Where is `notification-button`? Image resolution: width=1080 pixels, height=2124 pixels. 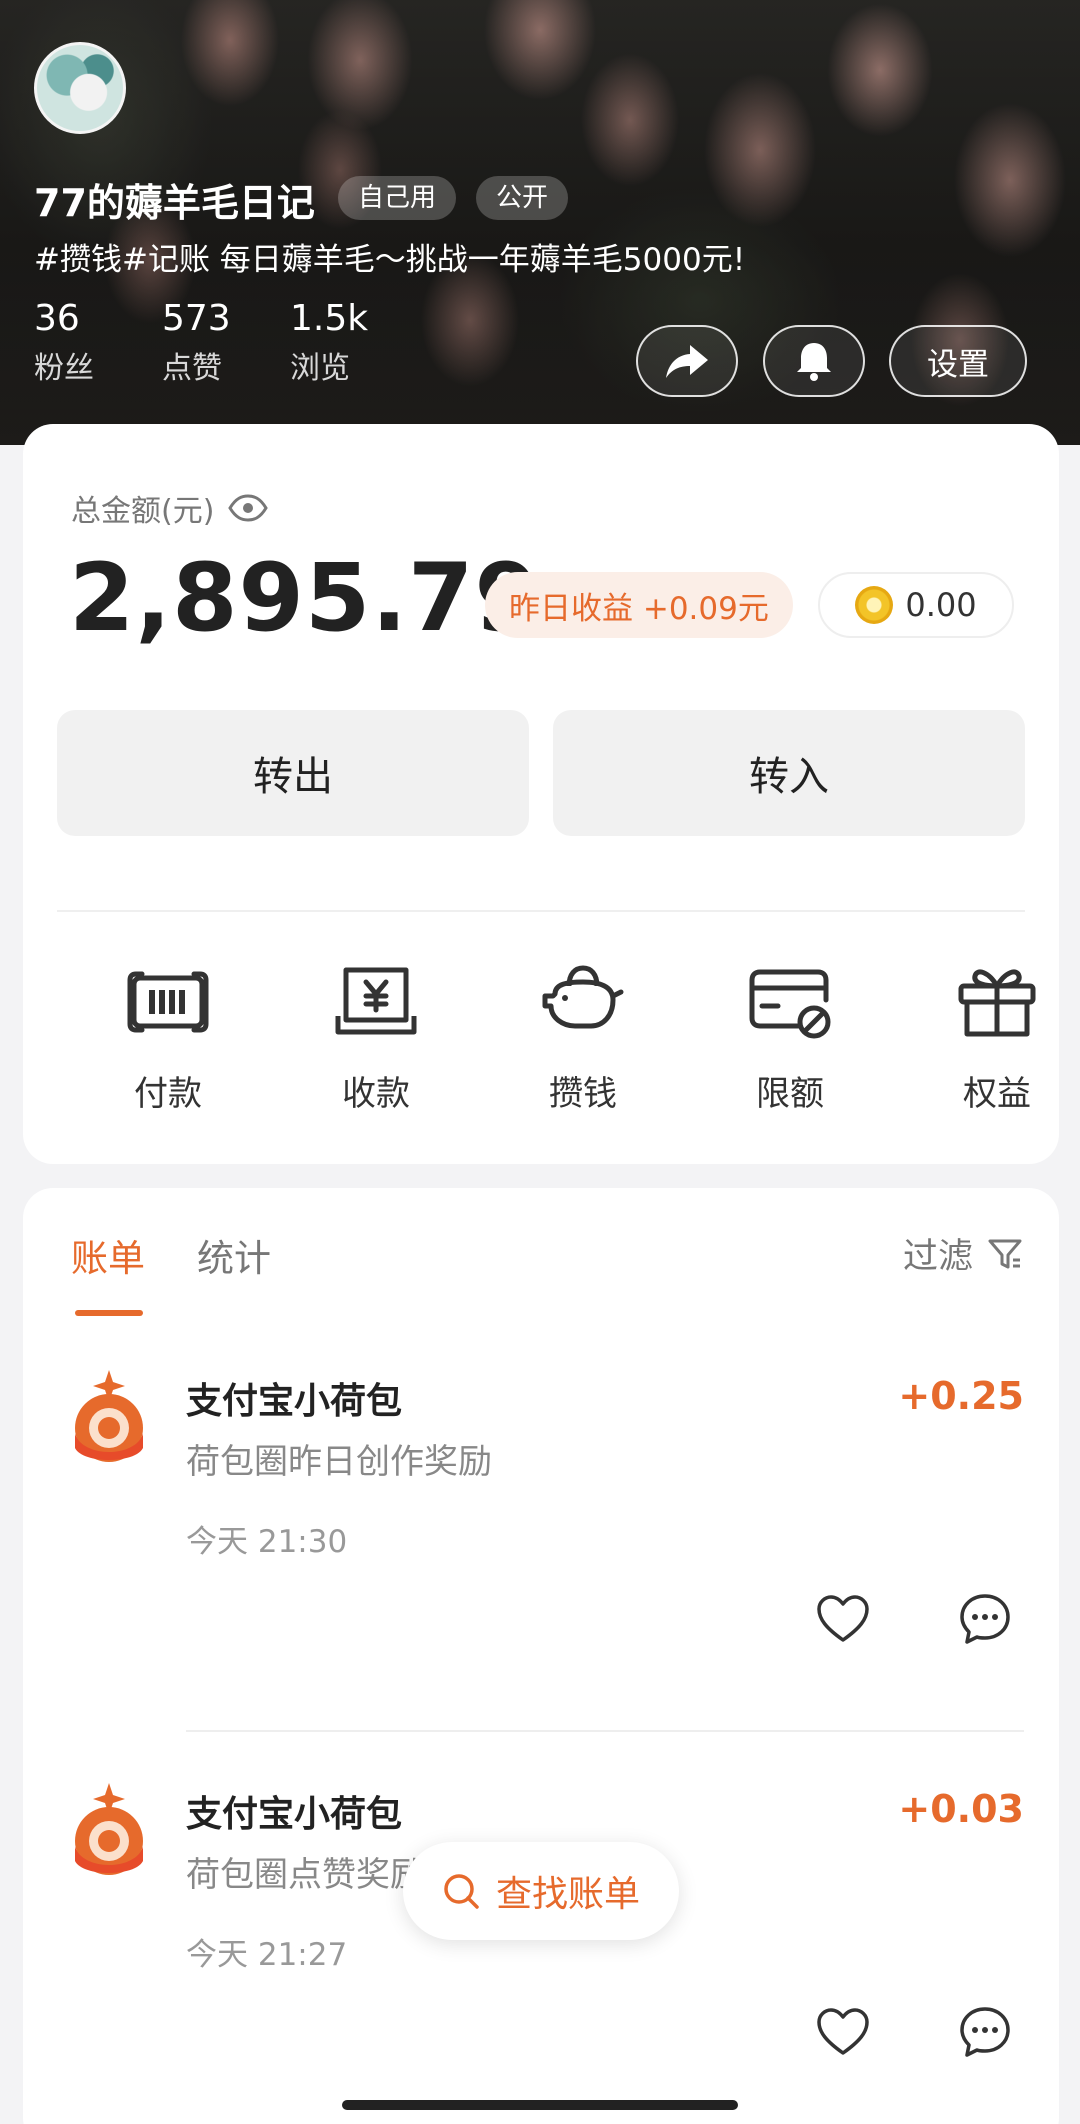
notification-button is located at coordinates (814, 361).